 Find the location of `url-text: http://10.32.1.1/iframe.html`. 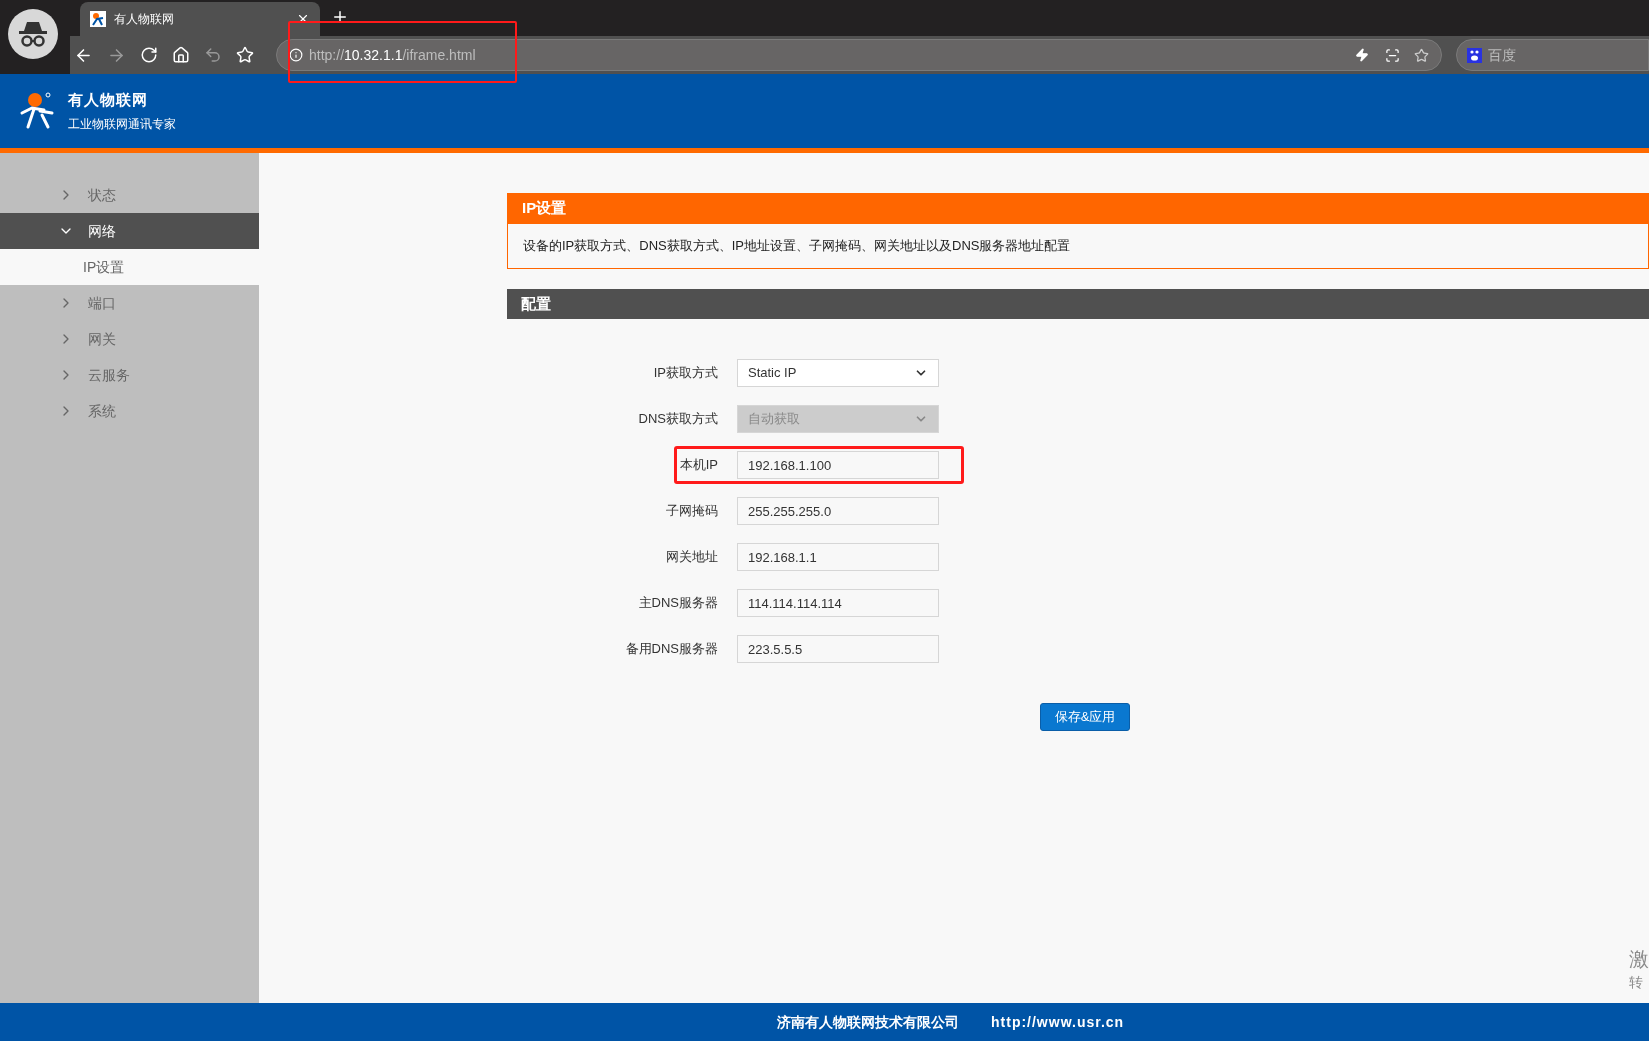

url-text: http://10.32.1.1/iframe.html is located at coordinates (392, 55).